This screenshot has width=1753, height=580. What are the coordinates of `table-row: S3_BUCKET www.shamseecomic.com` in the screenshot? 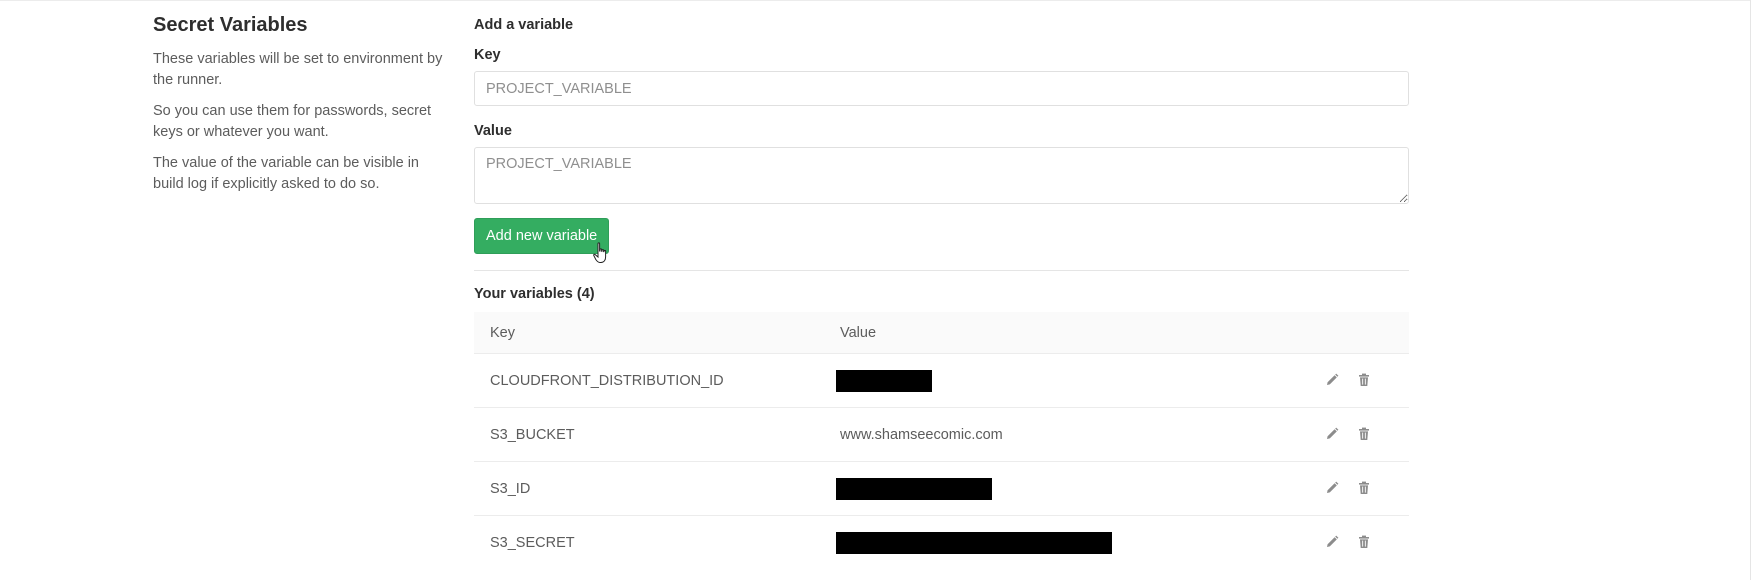 It's located at (941, 434).